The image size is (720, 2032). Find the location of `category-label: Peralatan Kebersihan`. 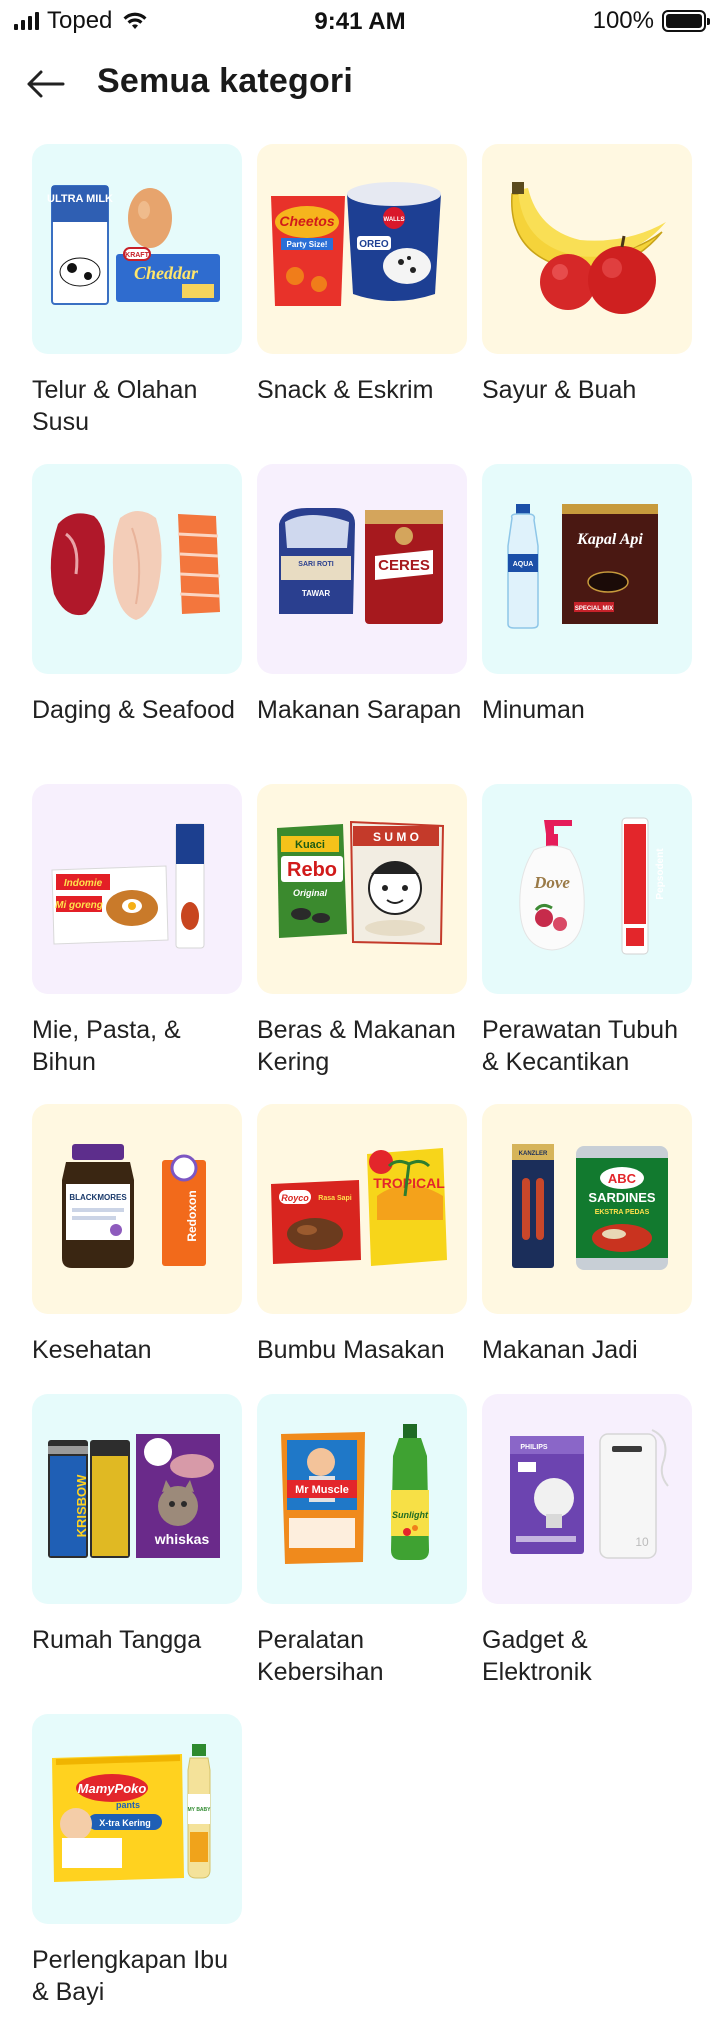

category-label: Peralatan Kebersihan is located at coordinates (320, 1656).